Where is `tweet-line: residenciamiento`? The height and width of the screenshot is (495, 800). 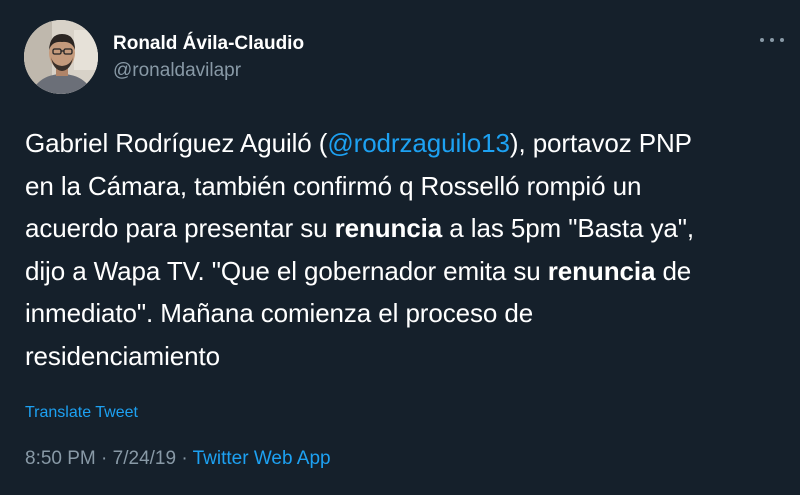 tweet-line: residenciamiento is located at coordinates (122, 355).